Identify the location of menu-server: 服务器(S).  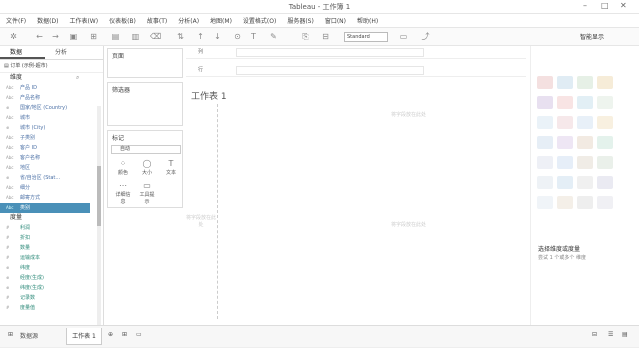
(300, 20).